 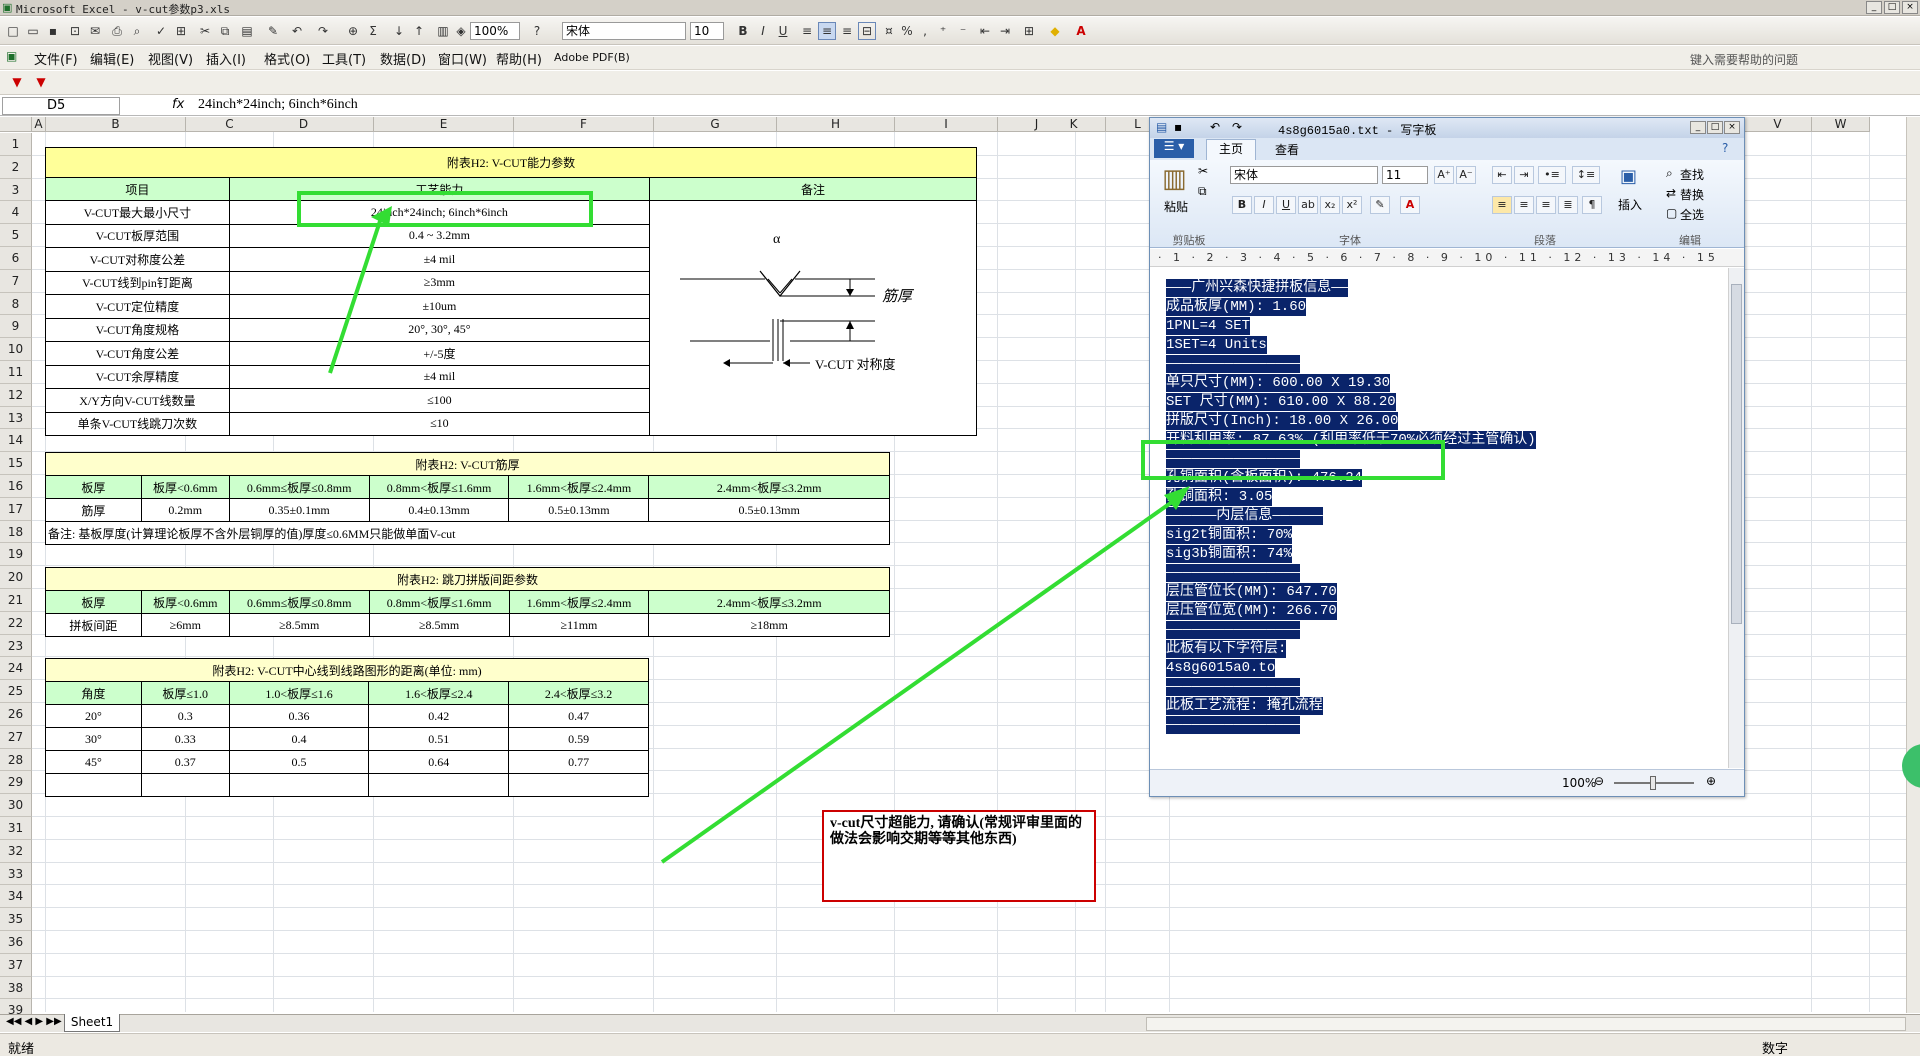 What do you see at coordinates (93, 739) in the screenshot?
I see `table-cell: 30°` at bounding box center [93, 739].